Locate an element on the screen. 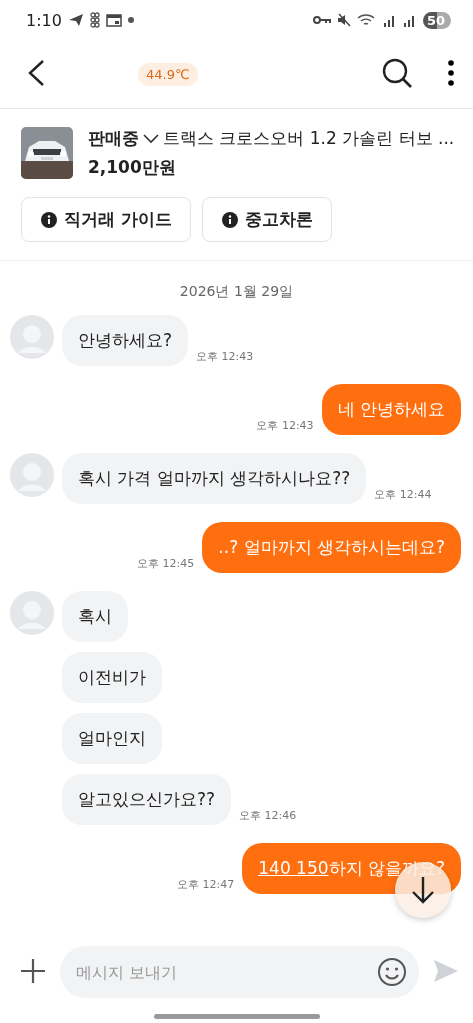 This screenshot has height=1023, width=473. message-bubble: 알고있으신가요?? is located at coordinates (147, 799).